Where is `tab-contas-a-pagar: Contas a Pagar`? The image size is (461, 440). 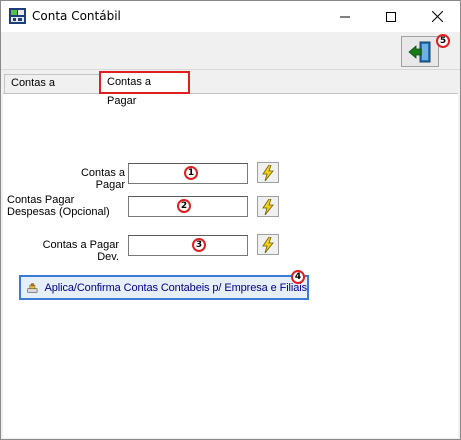 tab-contas-a-pagar: Contas a Pagar is located at coordinates (144, 89).